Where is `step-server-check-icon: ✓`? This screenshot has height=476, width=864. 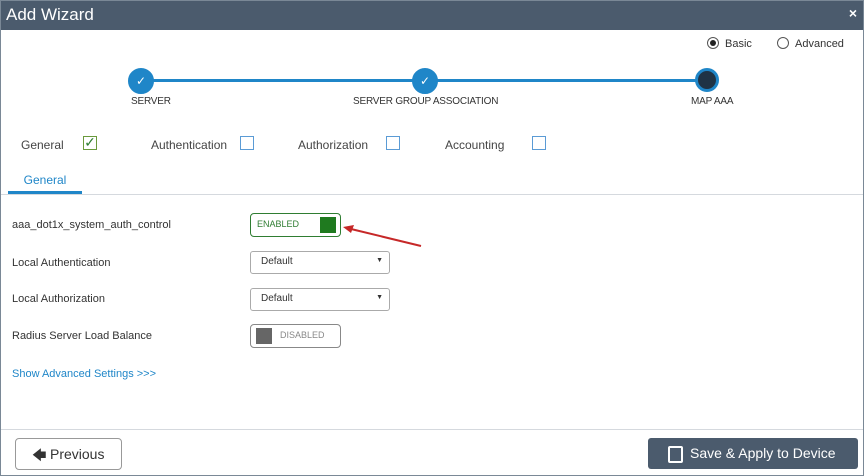 step-server-check-icon: ✓ is located at coordinates (141, 81).